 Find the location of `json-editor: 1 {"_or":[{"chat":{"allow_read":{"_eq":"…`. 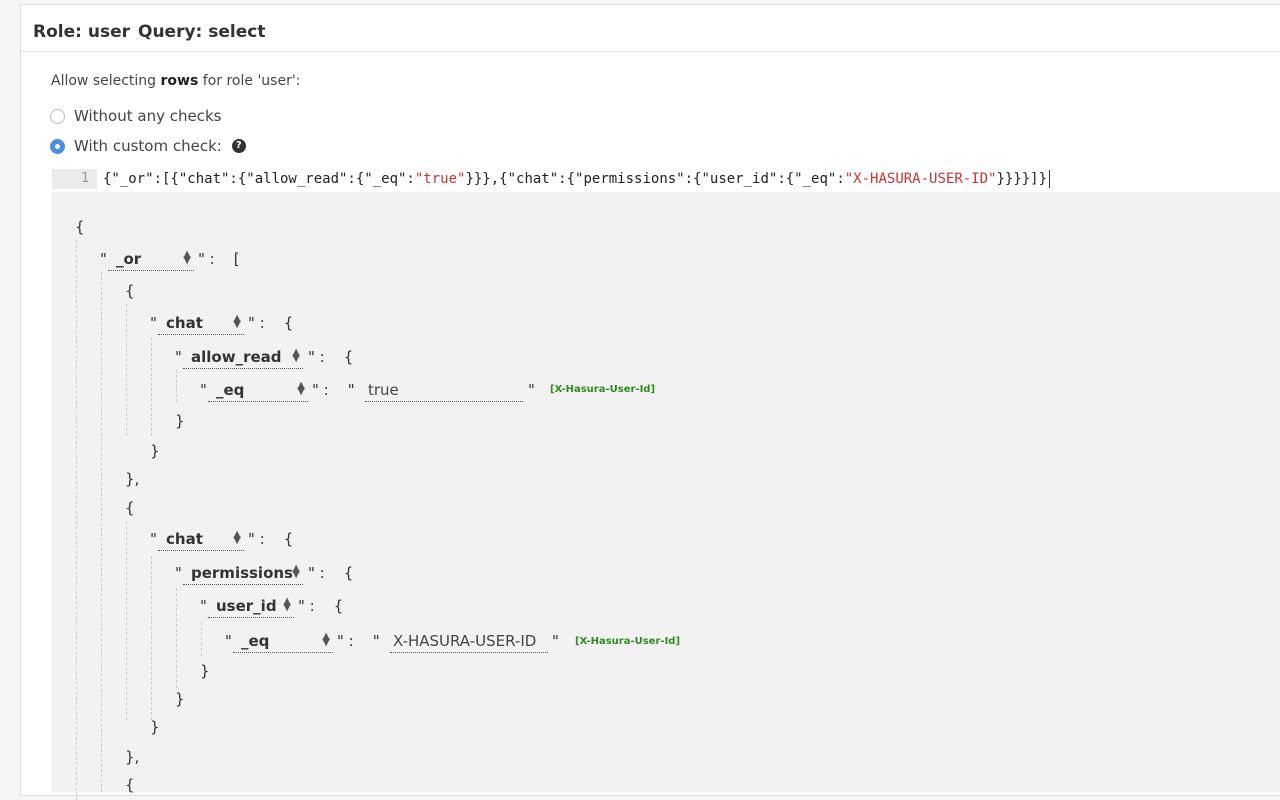

json-editor: 1 {"_or":[{"chat":{"allow_read":{"_eq":"… is located at coordinates (666, 179).